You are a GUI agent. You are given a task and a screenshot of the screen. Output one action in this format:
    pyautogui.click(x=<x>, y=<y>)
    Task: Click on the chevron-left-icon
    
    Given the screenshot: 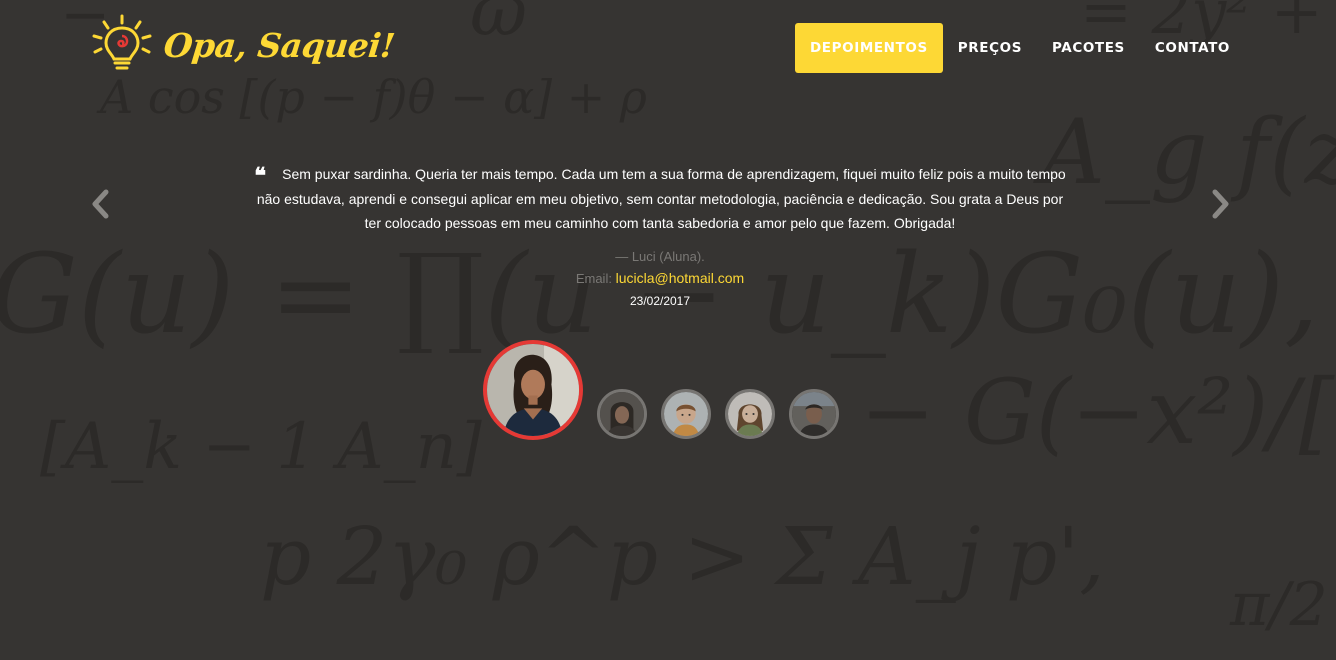 What is the action you would take?
    pyautogui.click(x=101, y=207)
    